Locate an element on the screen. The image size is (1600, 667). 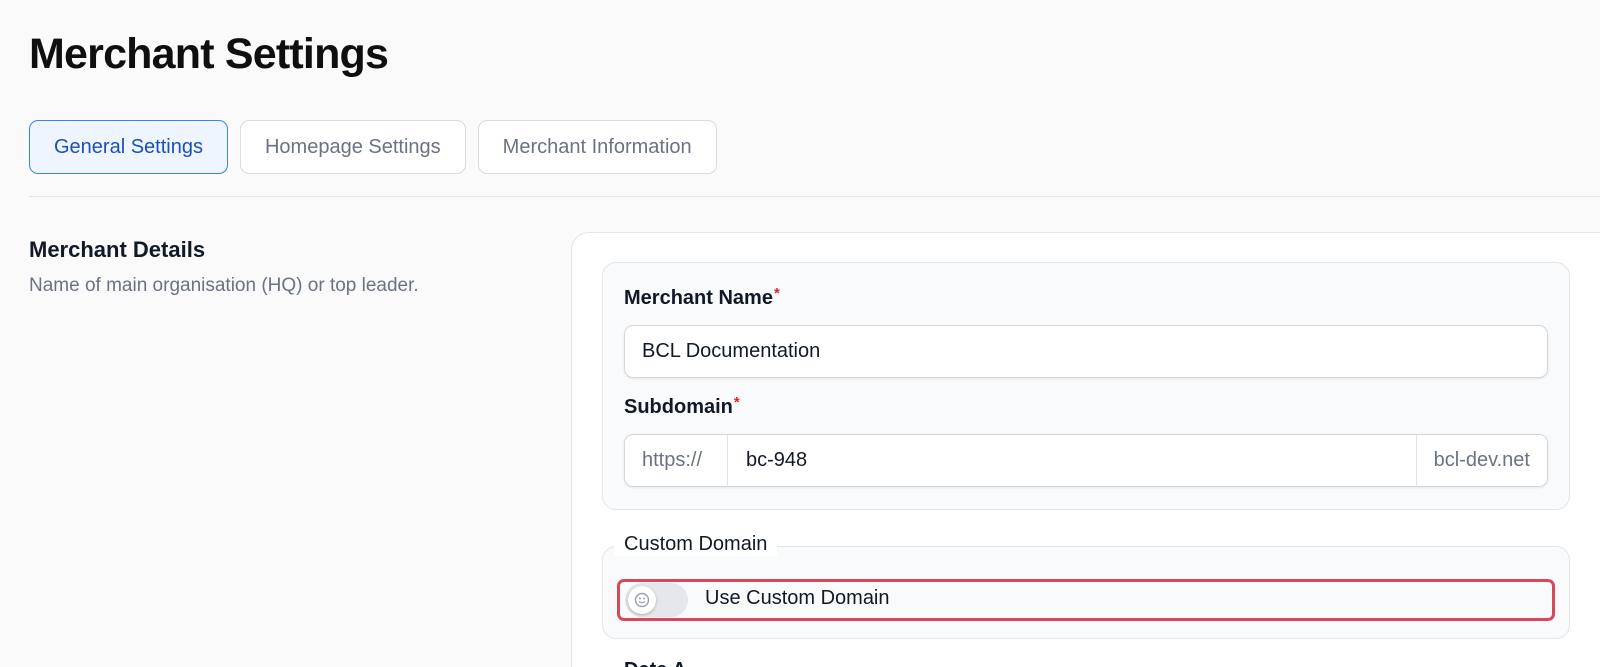
merchant-name-label: Merchant Name* is located at coordinates (702, 297).